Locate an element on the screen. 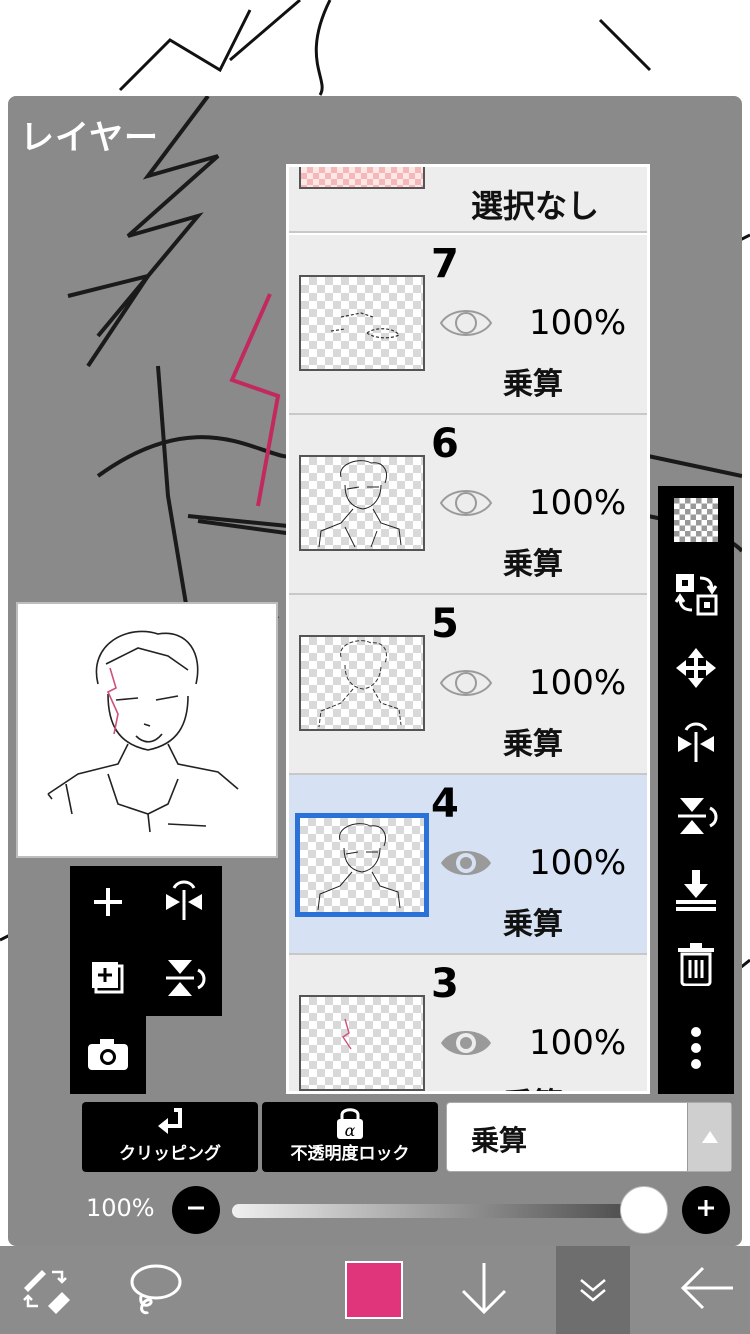 This screenshot has height=1334, width=750. clipping-label: クリッピング is located at coordinates (170, 1154).